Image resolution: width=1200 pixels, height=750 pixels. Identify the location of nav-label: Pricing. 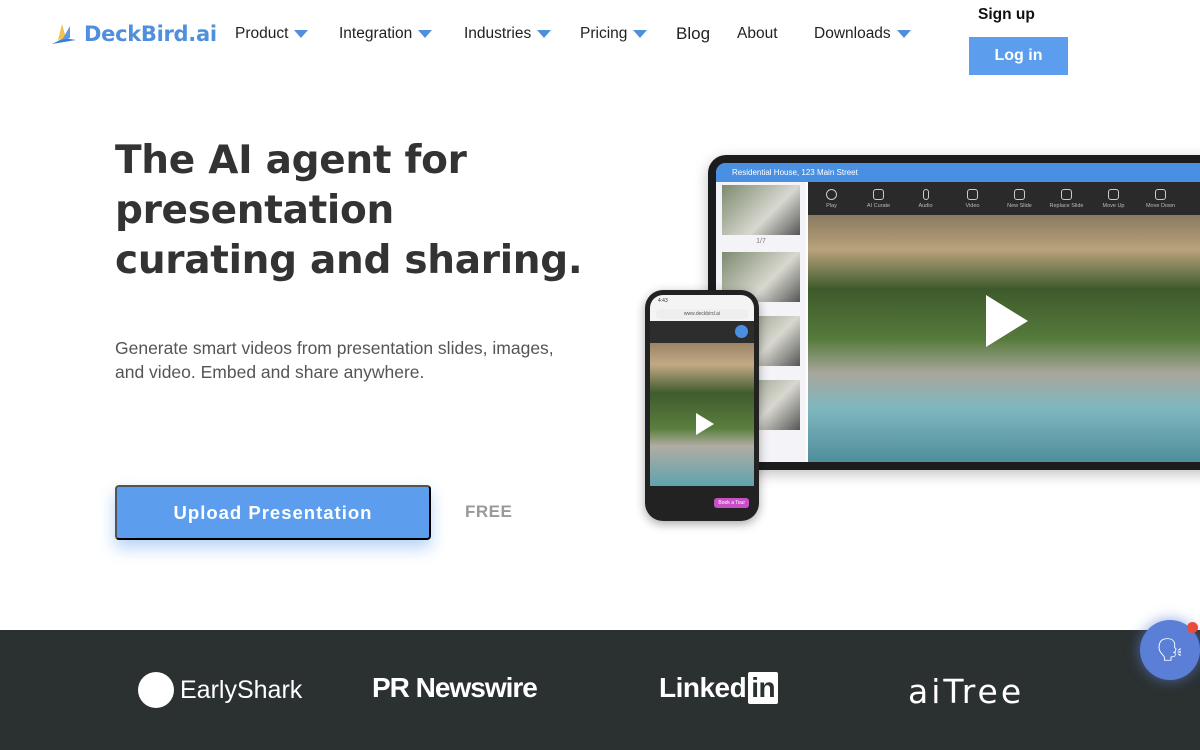
(604, 33).